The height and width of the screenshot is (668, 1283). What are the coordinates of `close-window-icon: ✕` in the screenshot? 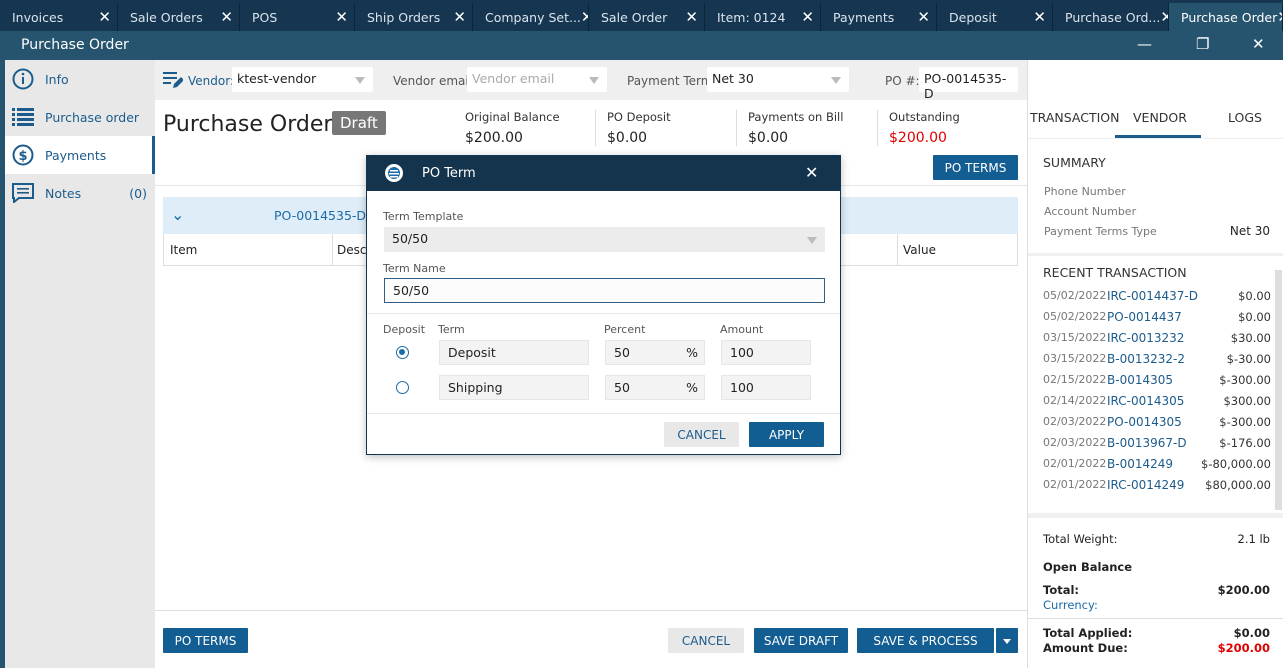 It's located at (1258, 44).